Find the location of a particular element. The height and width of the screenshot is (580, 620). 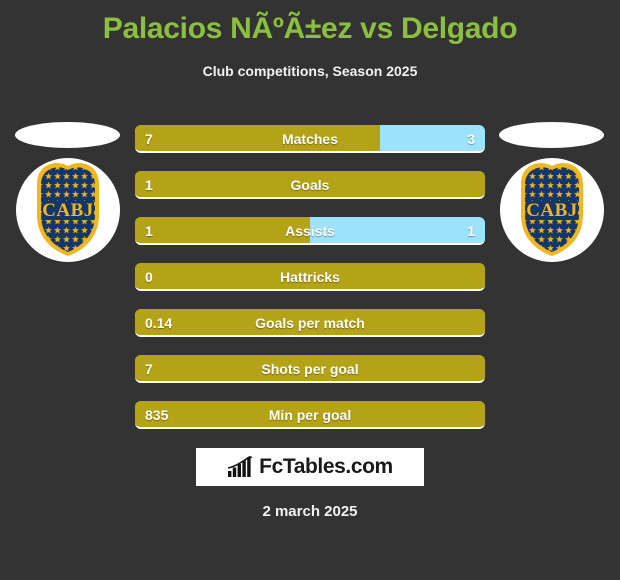

fctables-logo: FcTables.com is located at coordinates (310, 467).